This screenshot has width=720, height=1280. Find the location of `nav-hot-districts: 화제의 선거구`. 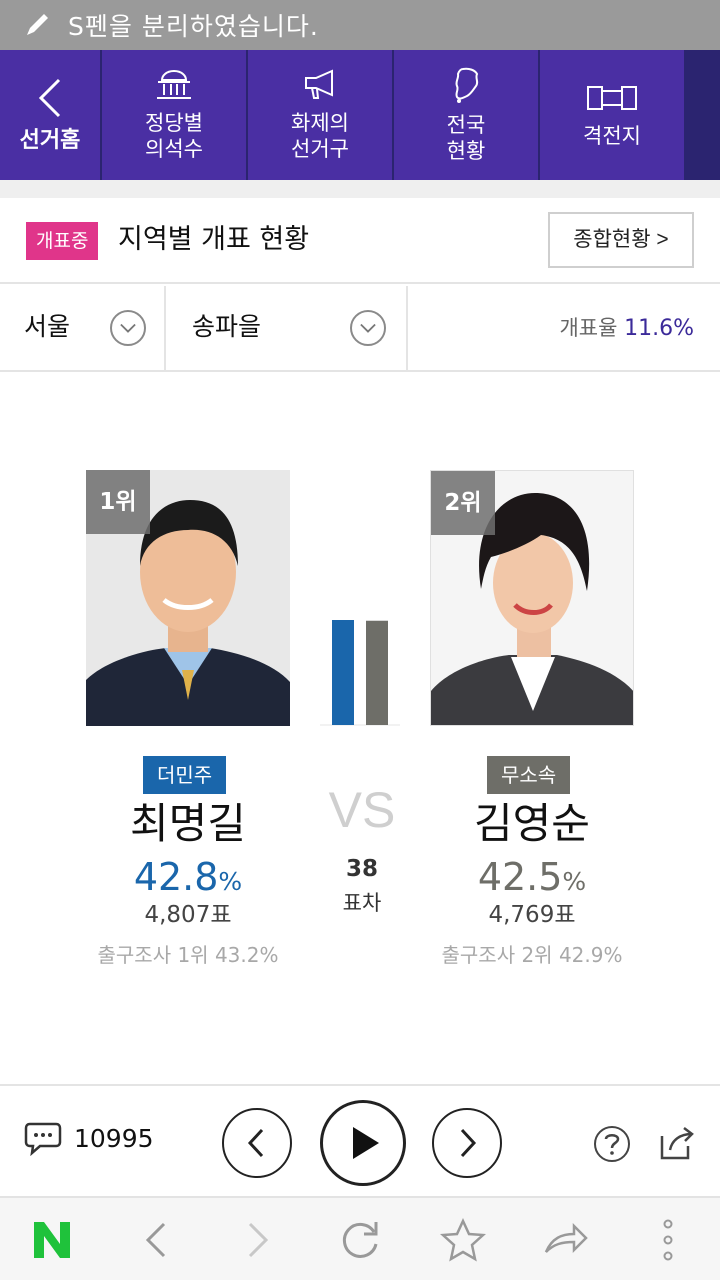

nav-hot-districts: 화제의 선거구 is located at coordinates (321, 115).